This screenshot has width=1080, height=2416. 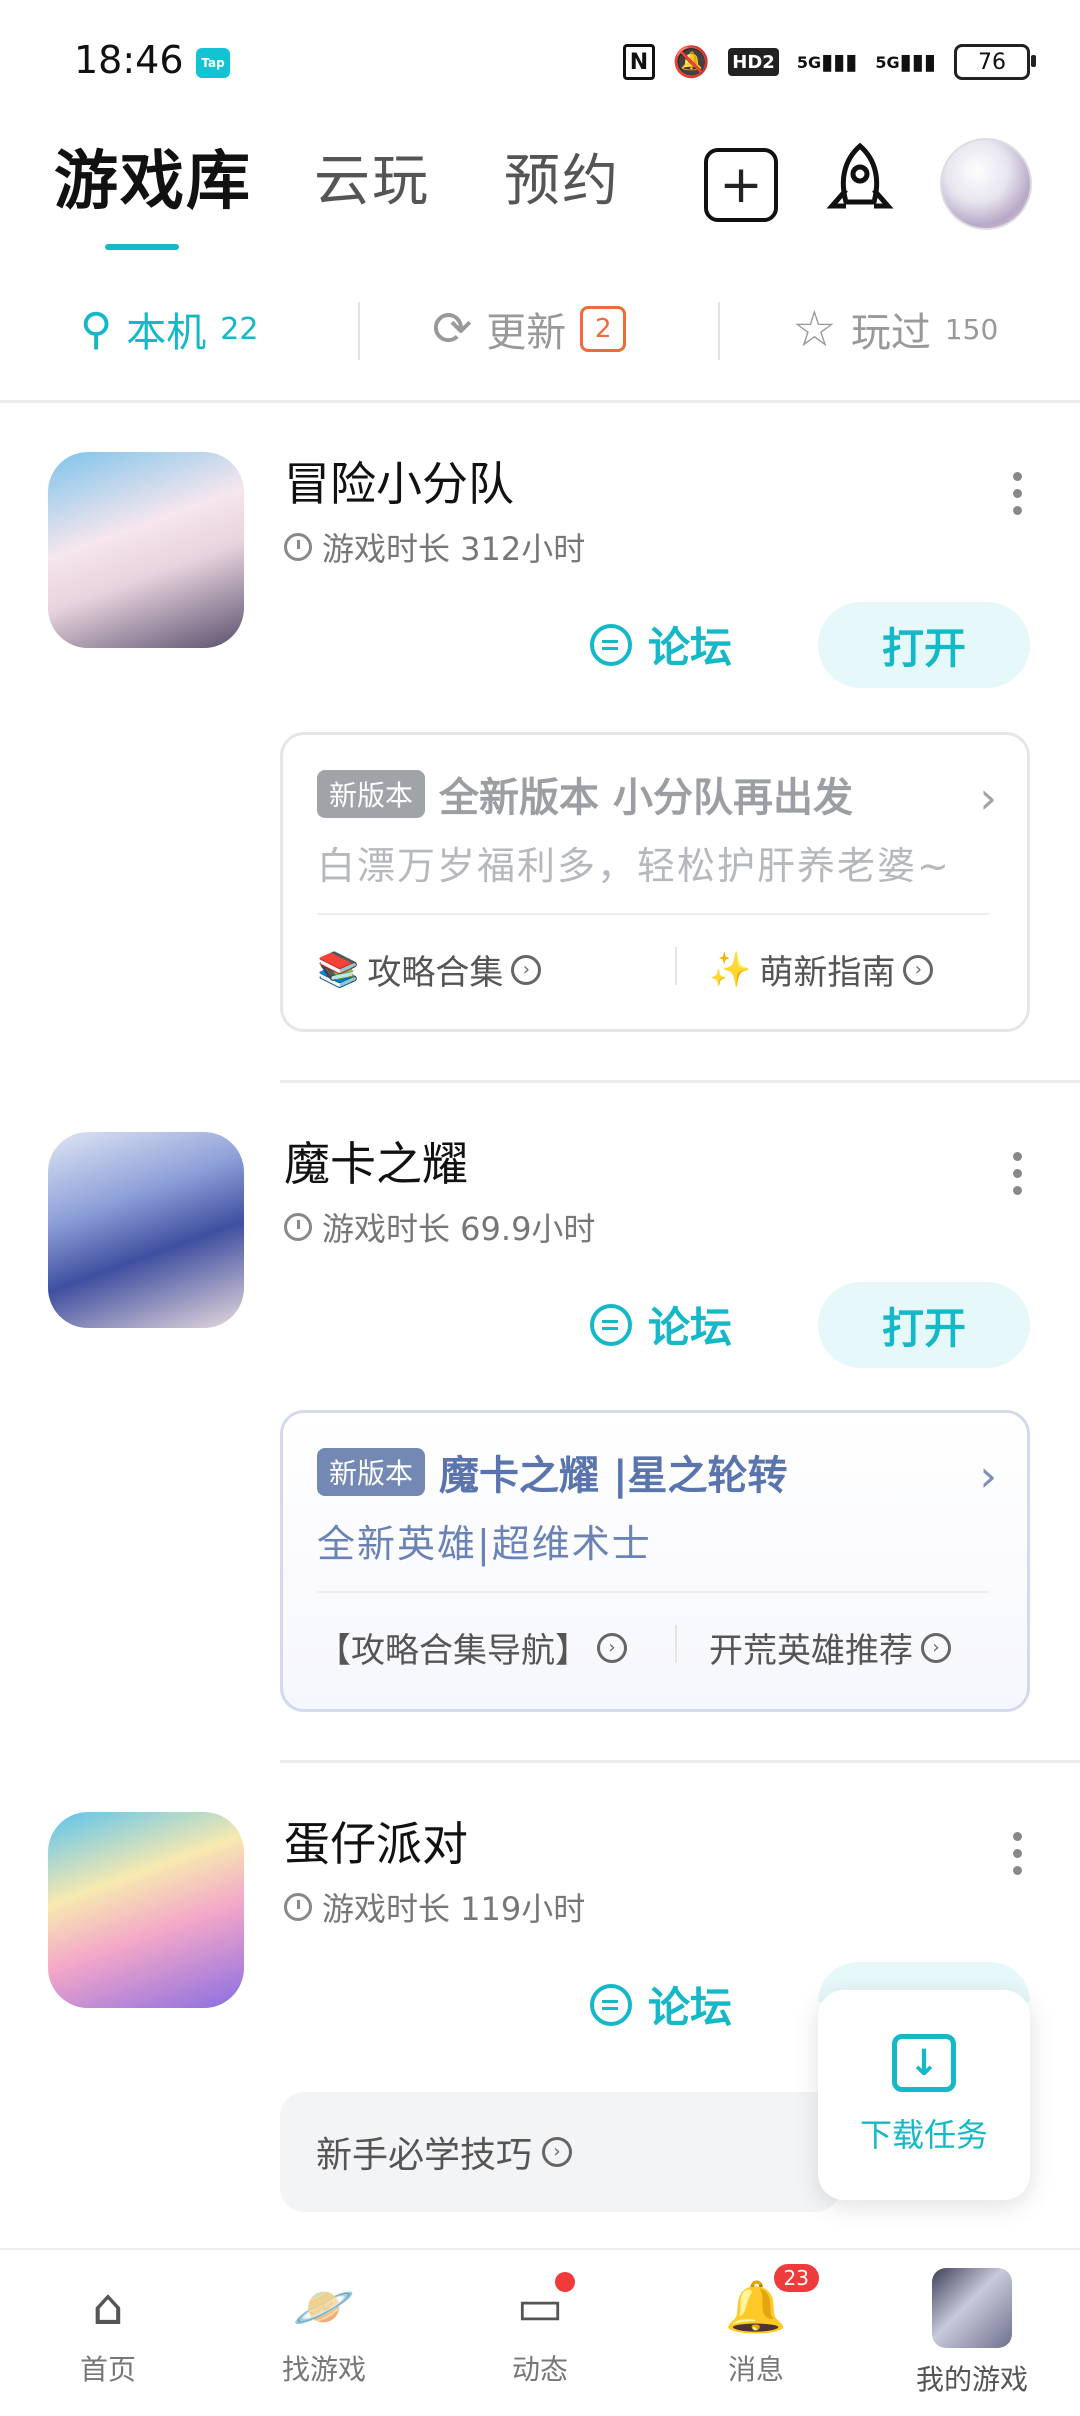 I want to click on game-duration-text: 游戏时长 312小时, so click(x=454, y=549).